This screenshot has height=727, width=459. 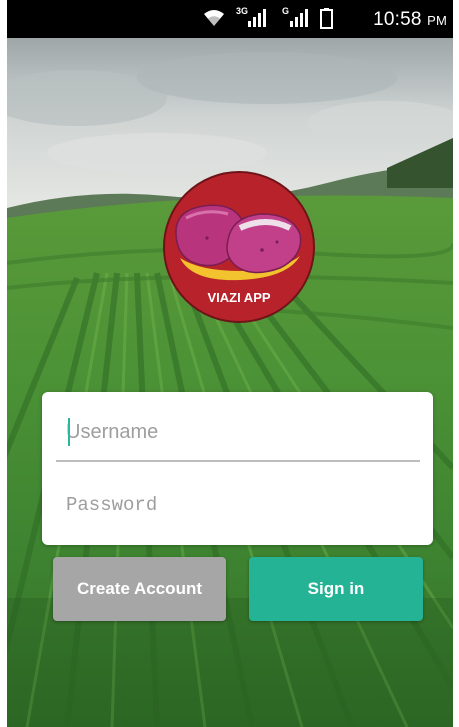 What do you see at coordinates (336, 589) in the screenshot?
I see `sign-in-button: Sign in` at bounding box center [336, 589].